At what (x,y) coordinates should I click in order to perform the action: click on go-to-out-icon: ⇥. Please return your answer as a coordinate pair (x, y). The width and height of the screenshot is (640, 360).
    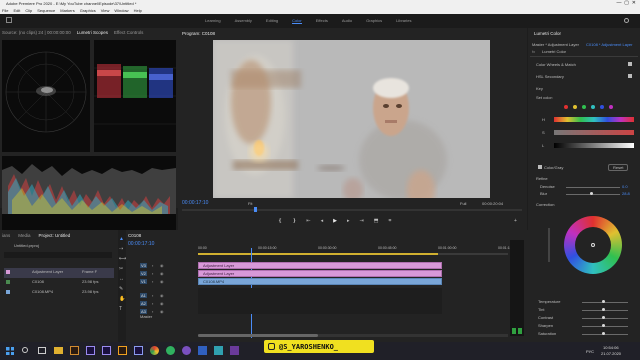
    Looking at the image, I should click on (362, 221).